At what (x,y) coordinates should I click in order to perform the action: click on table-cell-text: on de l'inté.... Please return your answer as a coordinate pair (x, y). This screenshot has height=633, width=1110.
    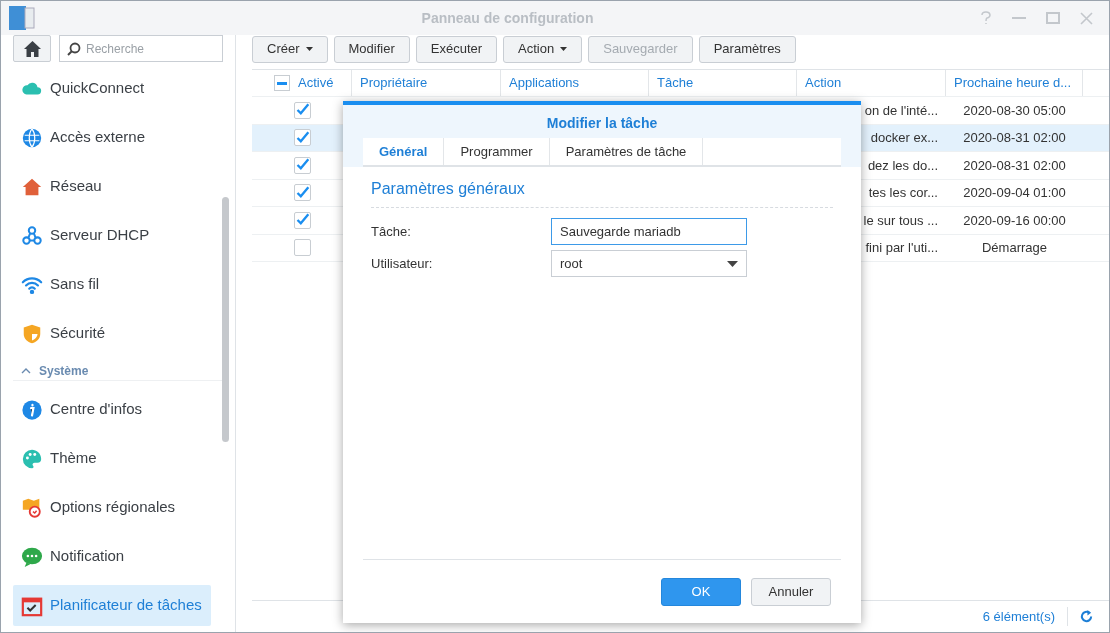
    Looking at the image, I should click on (901, 110).